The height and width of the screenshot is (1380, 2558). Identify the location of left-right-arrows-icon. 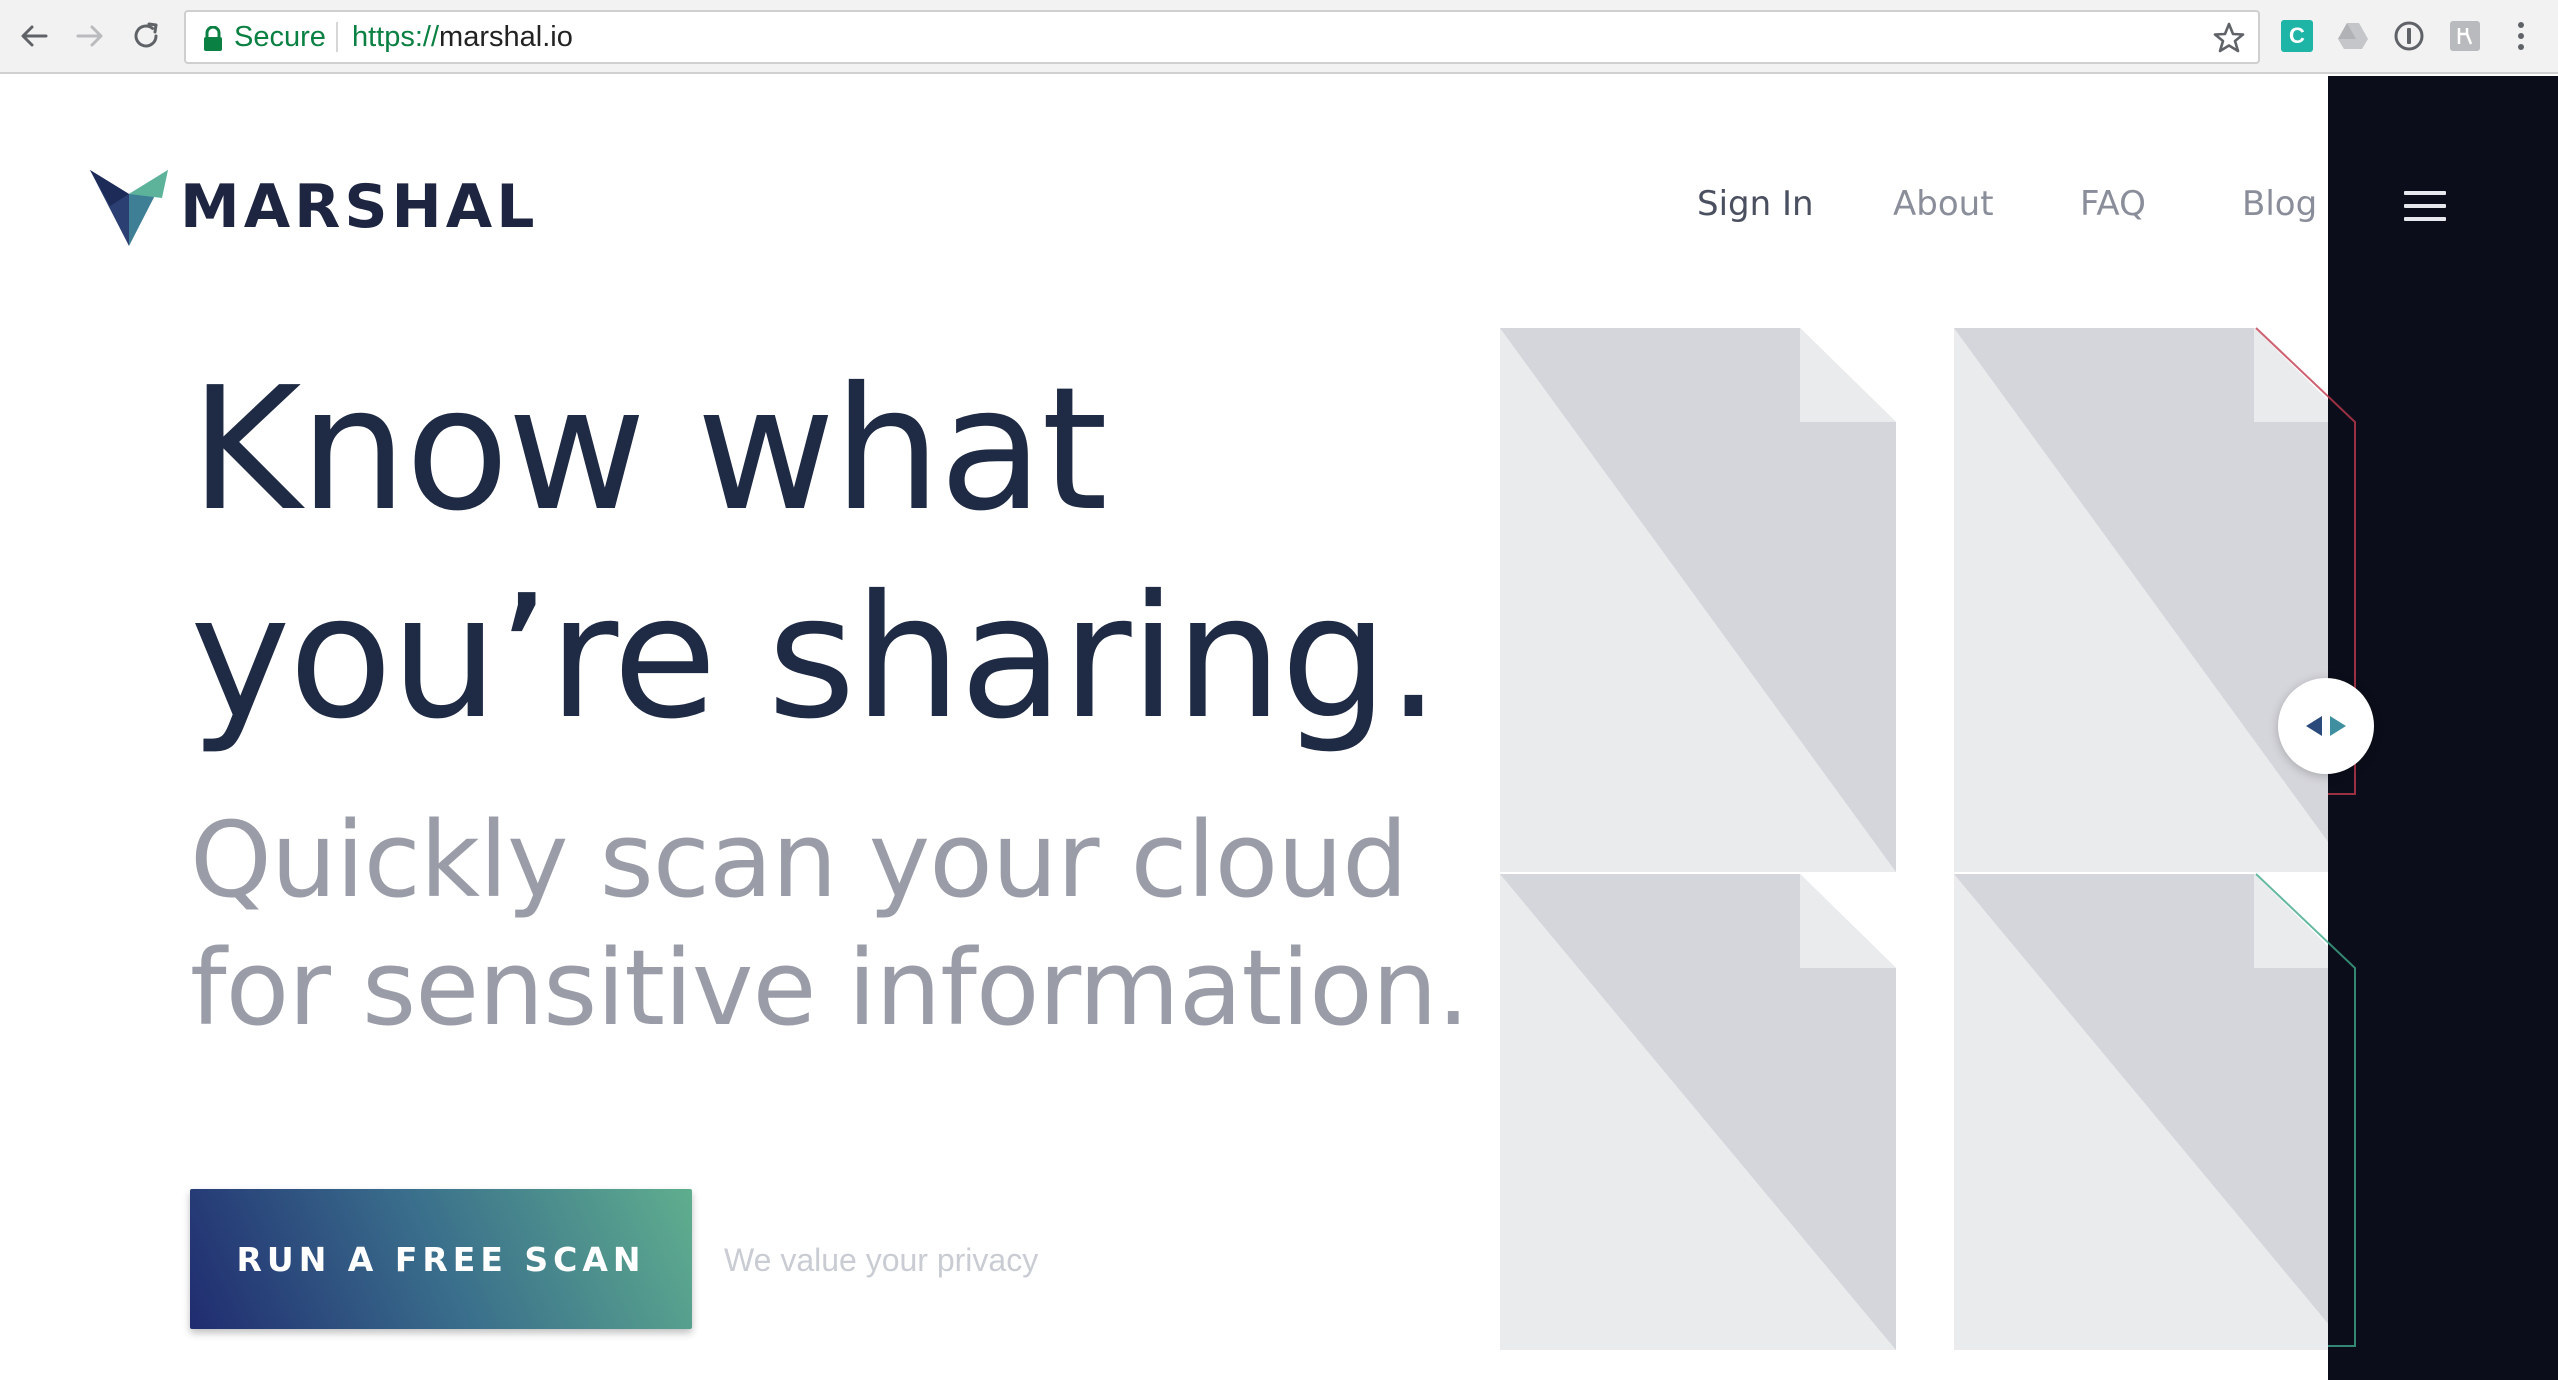
(2326, 726).